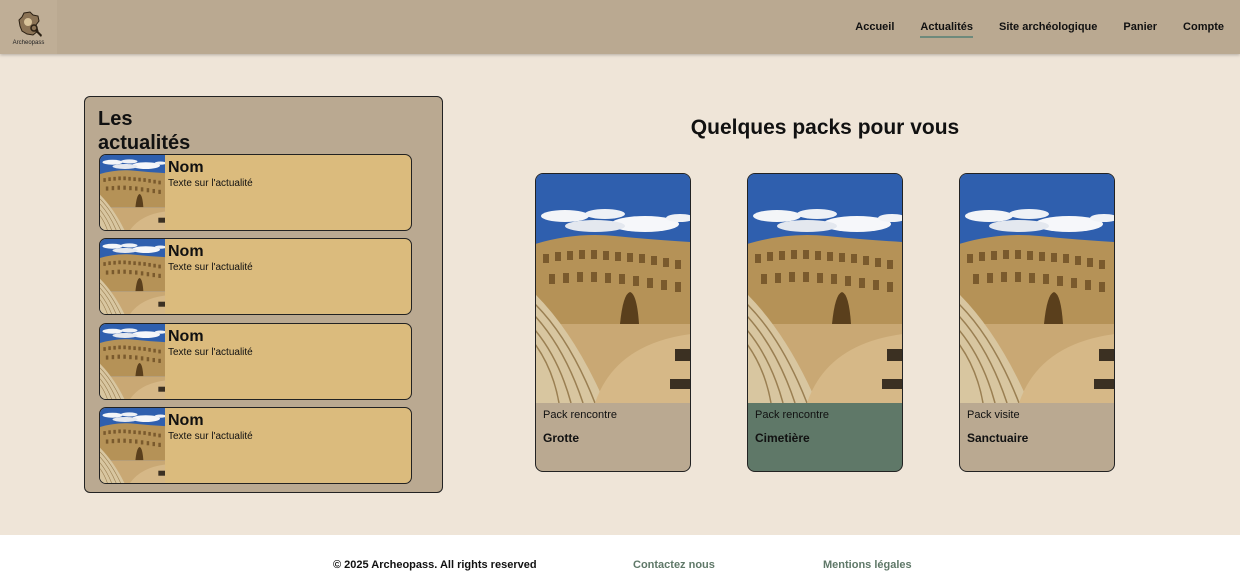  I want to click on logo-text: Archeopass, so click(28, 42).